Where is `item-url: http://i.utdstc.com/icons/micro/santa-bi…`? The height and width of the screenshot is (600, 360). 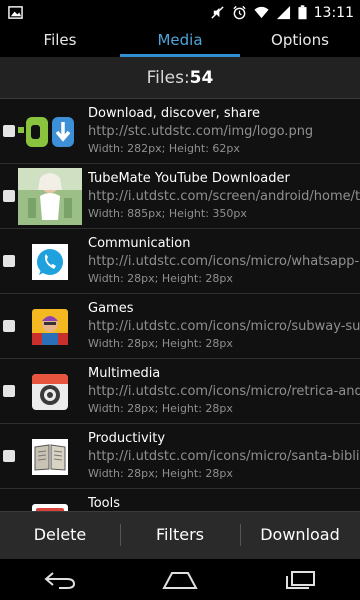 item-url: http://i.utdstc.com/icons/micro/santa-bi… is located at coordinates (224, 456).